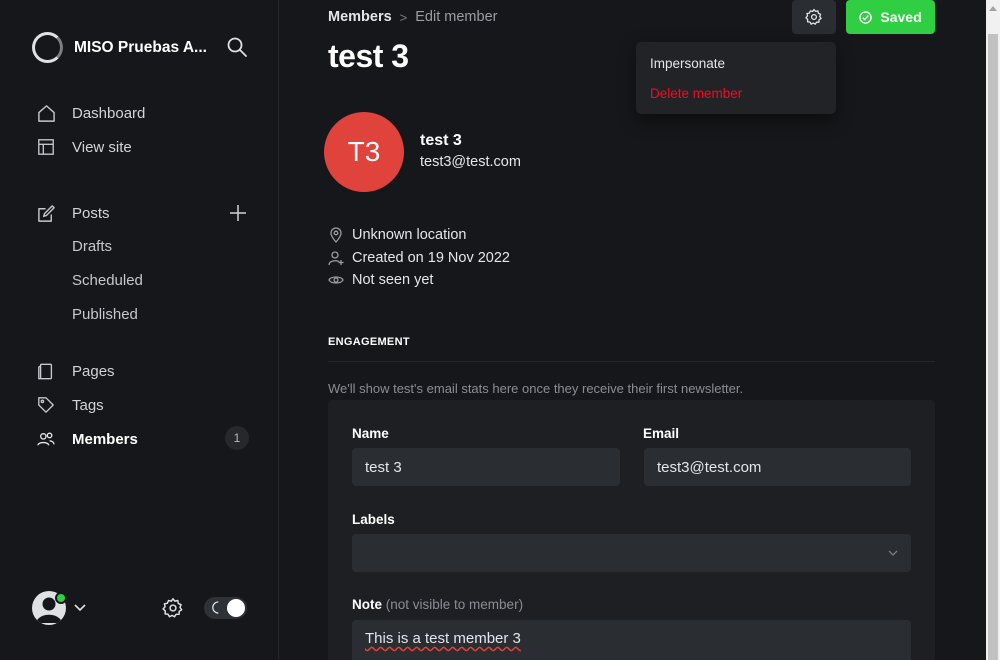 The image size is (1000, 660). Describe the element at coordinates (373, 519) in the screenshot. I see `labels-label: Labels` at that location.